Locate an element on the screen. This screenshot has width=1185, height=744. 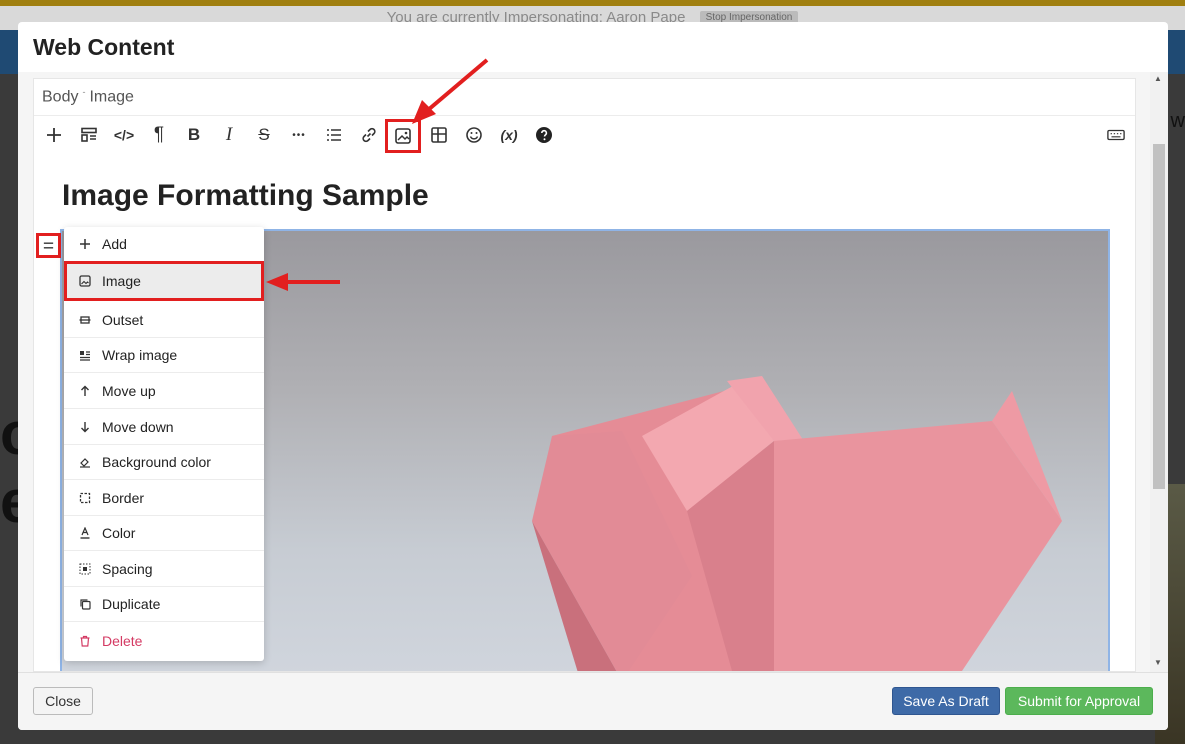
modal-scrollbar: ▲ ▼ is located at coordinates (1159, 372).